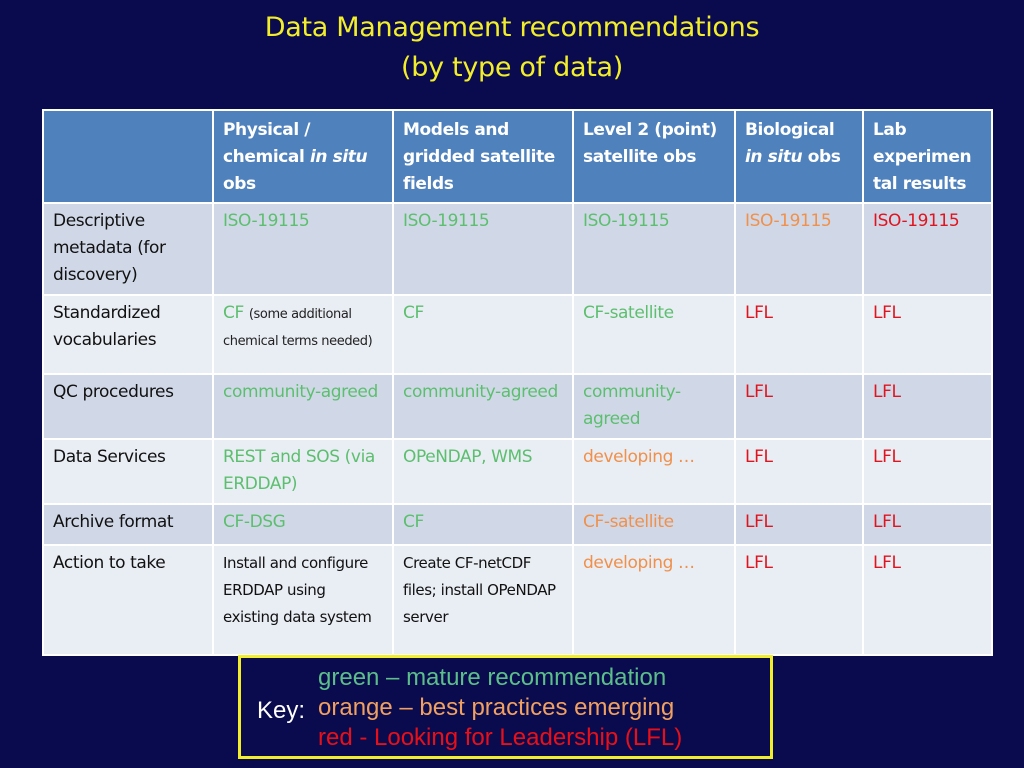 Image resolution: width=1024 pixels, height=768 pixels. I want to click on table-cell: CF-DSG, so click(303, 524).